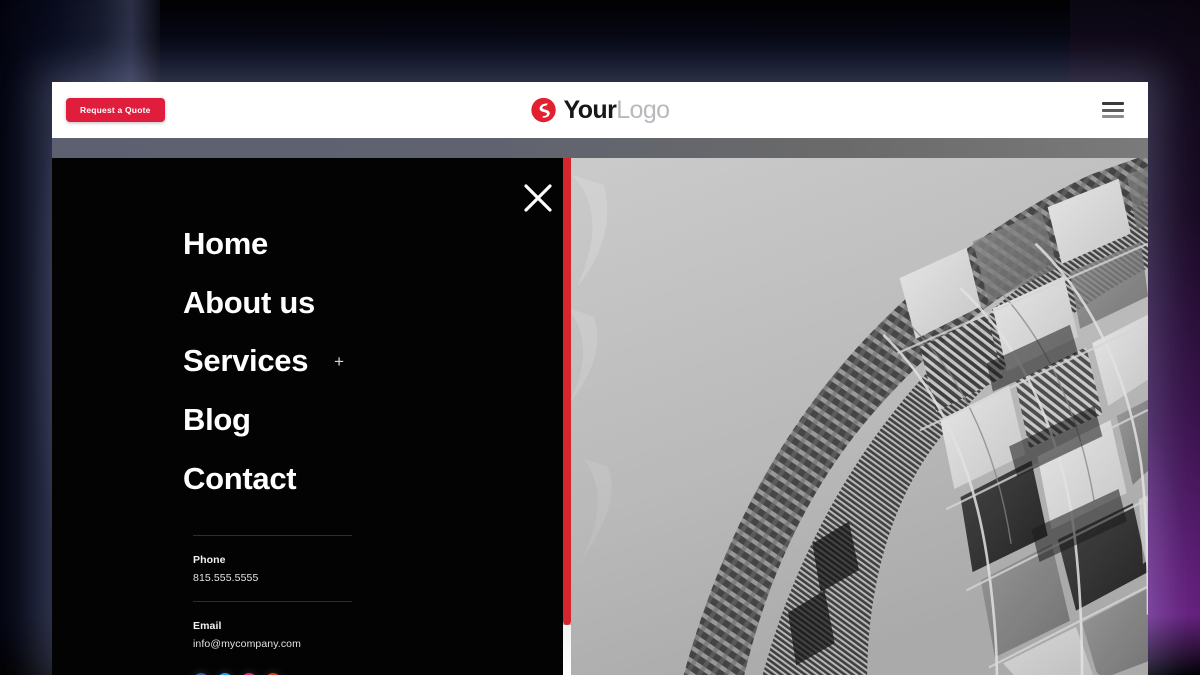  Describe the element at coordinates (240, 478) in the screenshot. I see `nav-item-label: Contact` at that location.